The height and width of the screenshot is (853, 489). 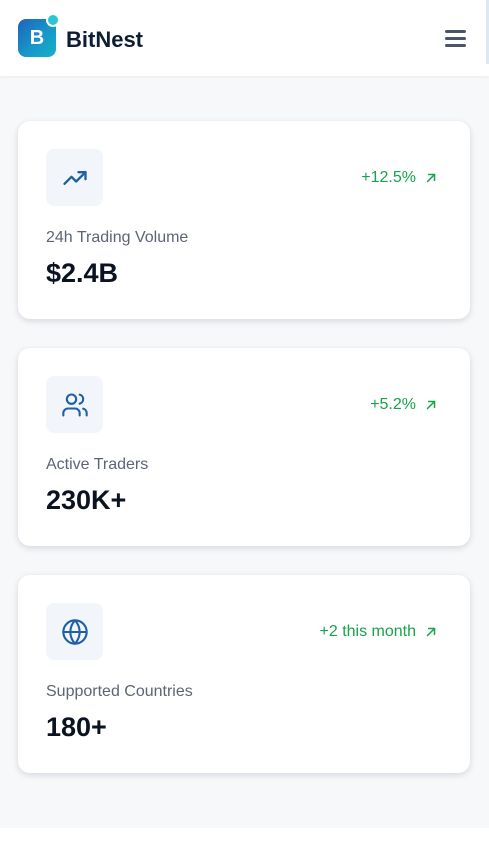 I want to click on stat-change-text: +5.2%, so click(x=393, y=404).